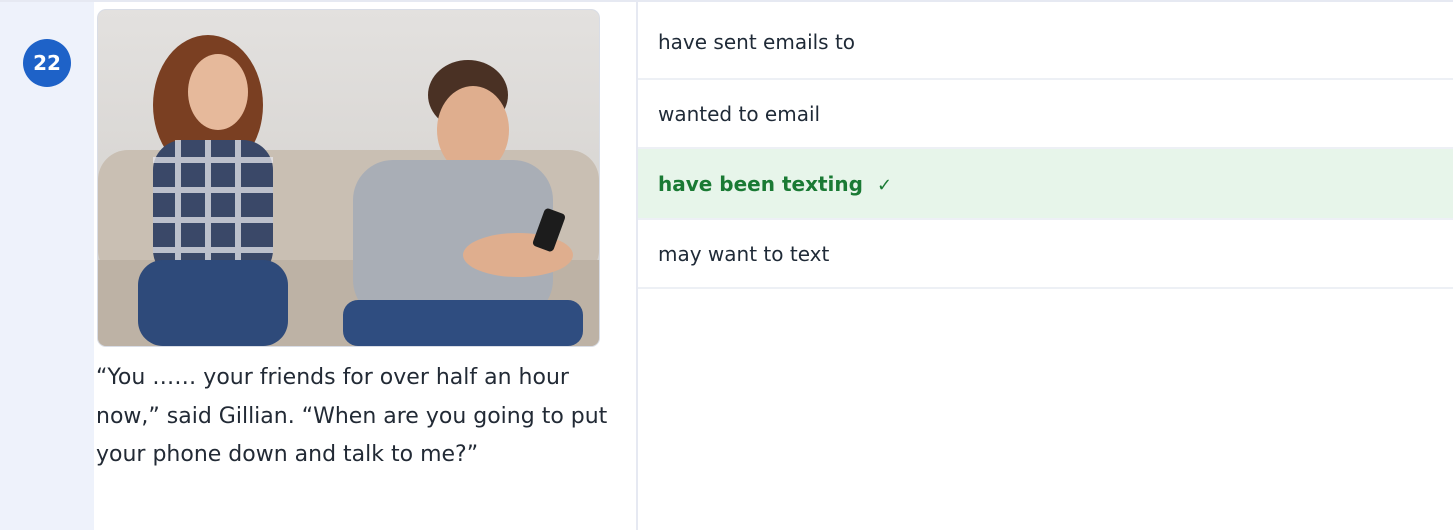 This screenshot has width=1453, height=530. Describe the element at coordinates (757, 42) in the screenshot. I see `answer-option-label: have sent emails to` at that location.